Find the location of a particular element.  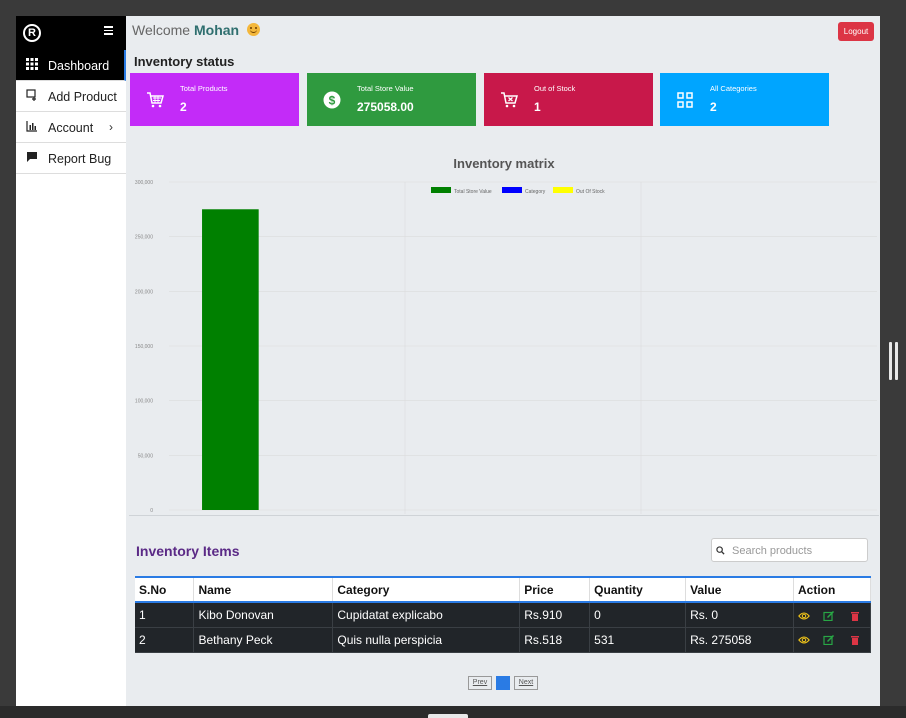

column-header: S.No is located at coordinates (165, 589).